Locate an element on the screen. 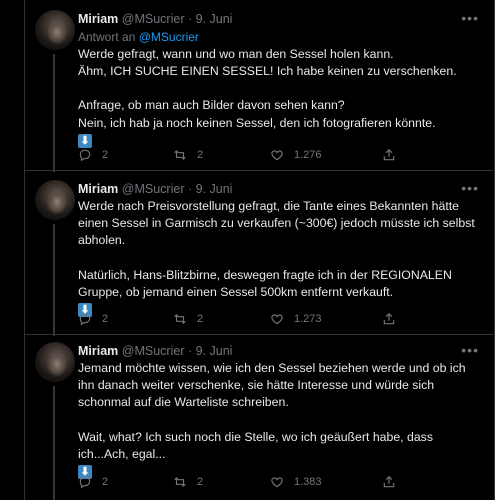 The width and height of the screenshot is (495, 500). reply-prefix: Antwort an is located at coordinates (107, 37).